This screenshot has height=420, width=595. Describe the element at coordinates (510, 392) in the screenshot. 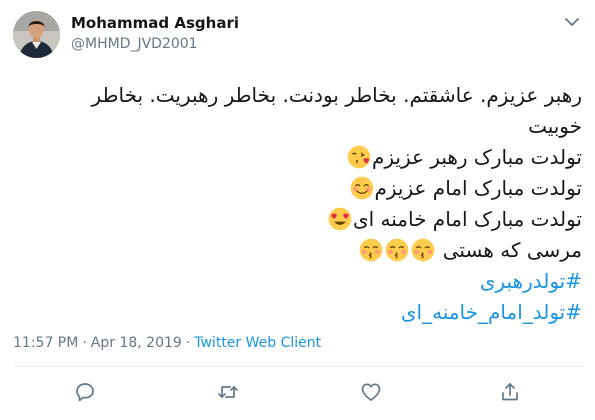

I see `share-icon` at that location.